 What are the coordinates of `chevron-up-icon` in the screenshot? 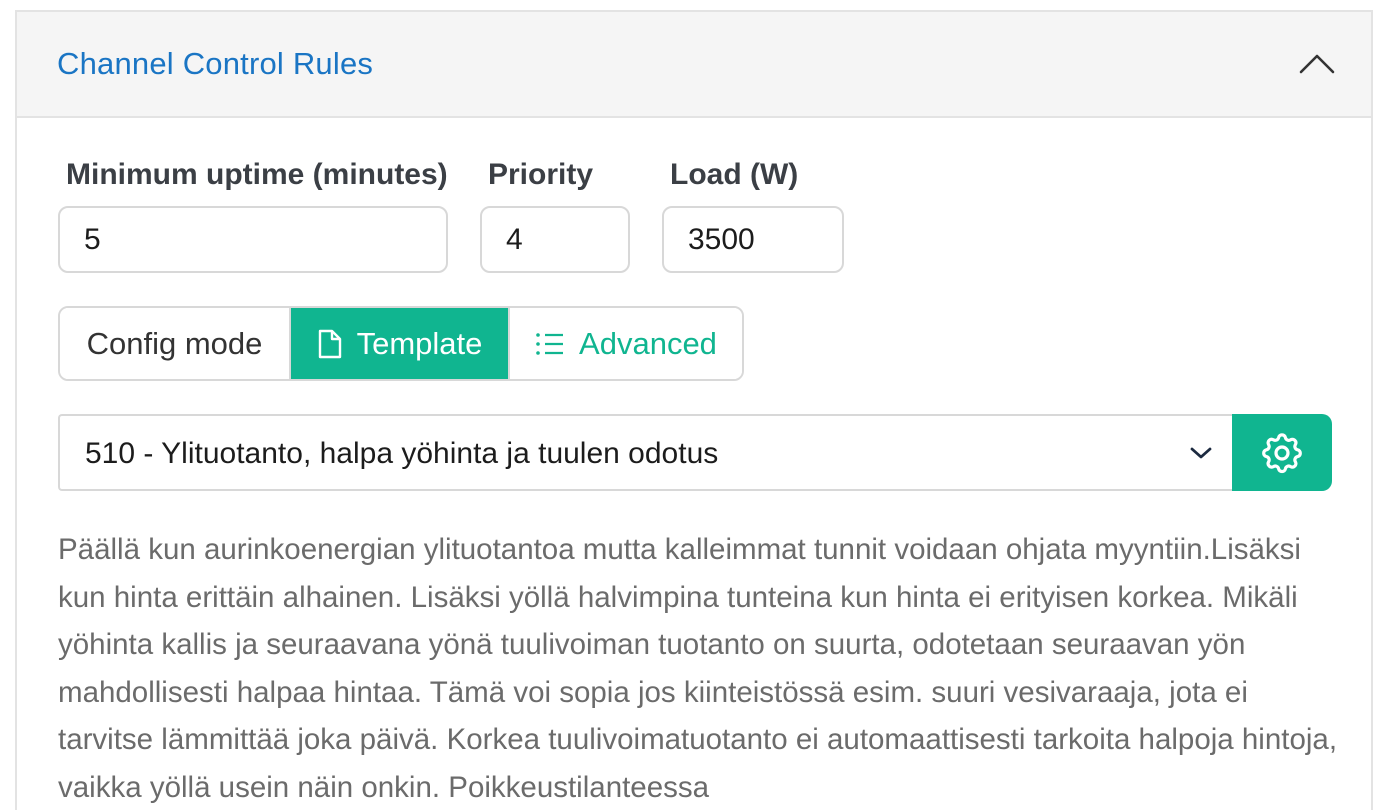 It's located at (1317, 63).